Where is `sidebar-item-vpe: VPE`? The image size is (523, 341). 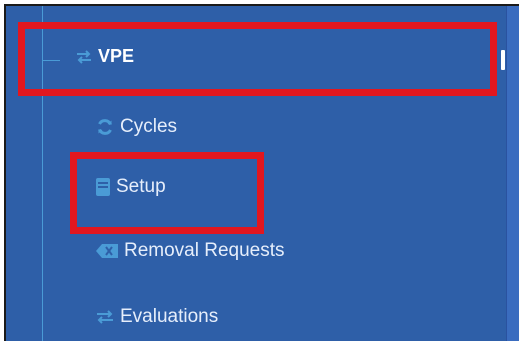 sidebar-item-vpe: VPE is located at coordinates (105, 56).